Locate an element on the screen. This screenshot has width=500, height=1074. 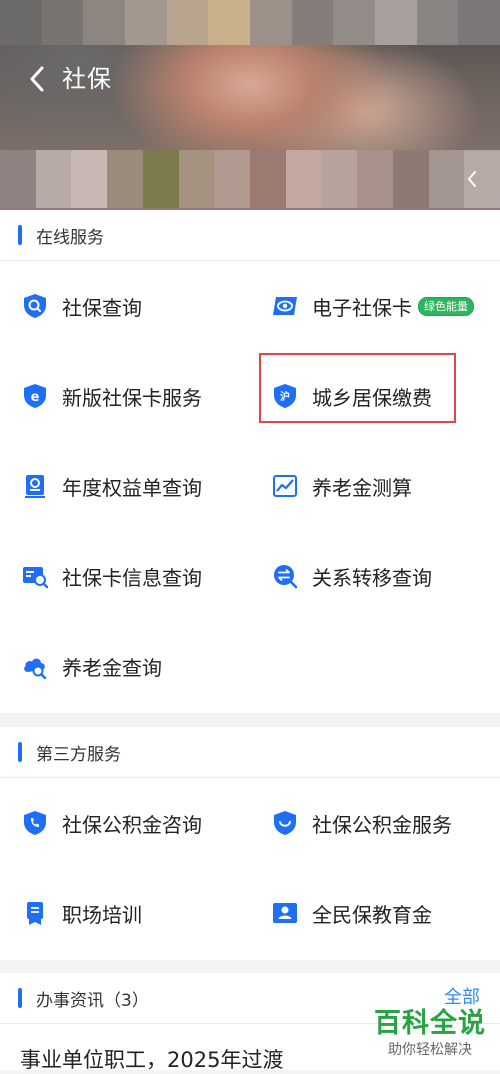
shield-hu-icon: 沪 is located at coordinates (285, 396).